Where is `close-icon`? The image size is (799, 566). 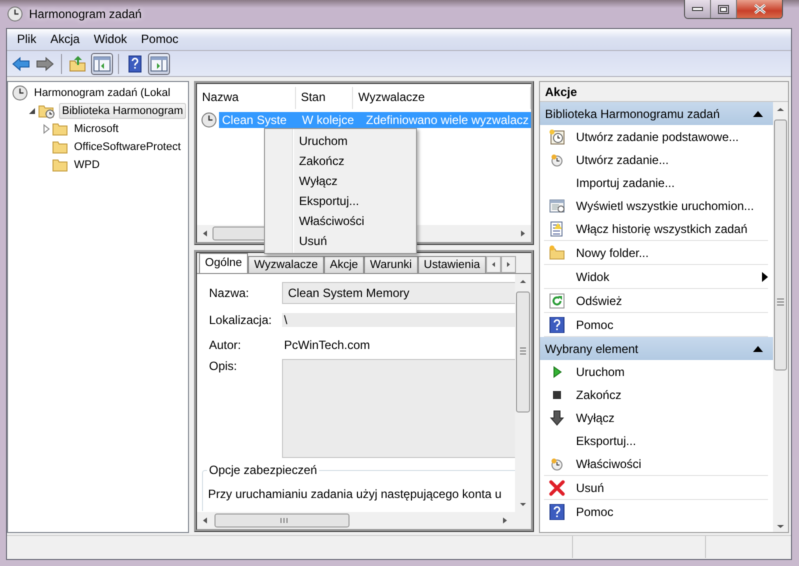 close-icon is located at coordinates (760, 9).